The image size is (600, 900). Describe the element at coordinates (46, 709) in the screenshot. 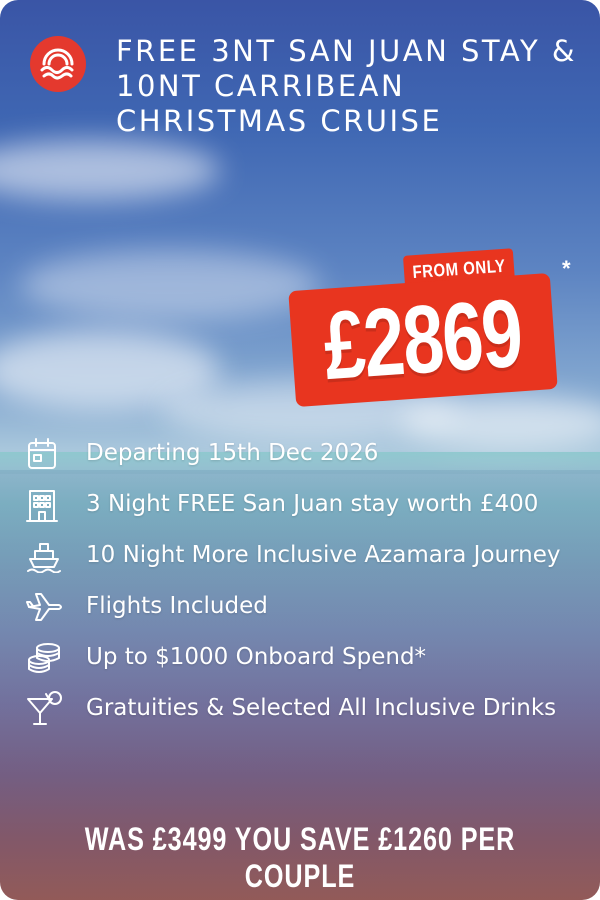

I see `cocktail-icon` at that location.